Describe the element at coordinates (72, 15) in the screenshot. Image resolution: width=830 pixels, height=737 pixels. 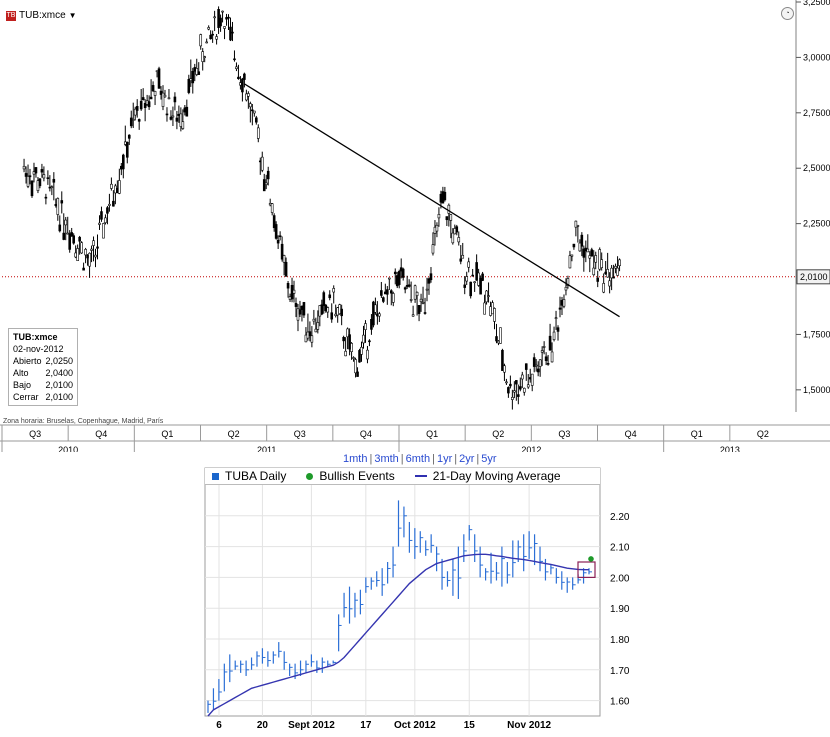
I see `chevron-down-icon: ▼` at that location.